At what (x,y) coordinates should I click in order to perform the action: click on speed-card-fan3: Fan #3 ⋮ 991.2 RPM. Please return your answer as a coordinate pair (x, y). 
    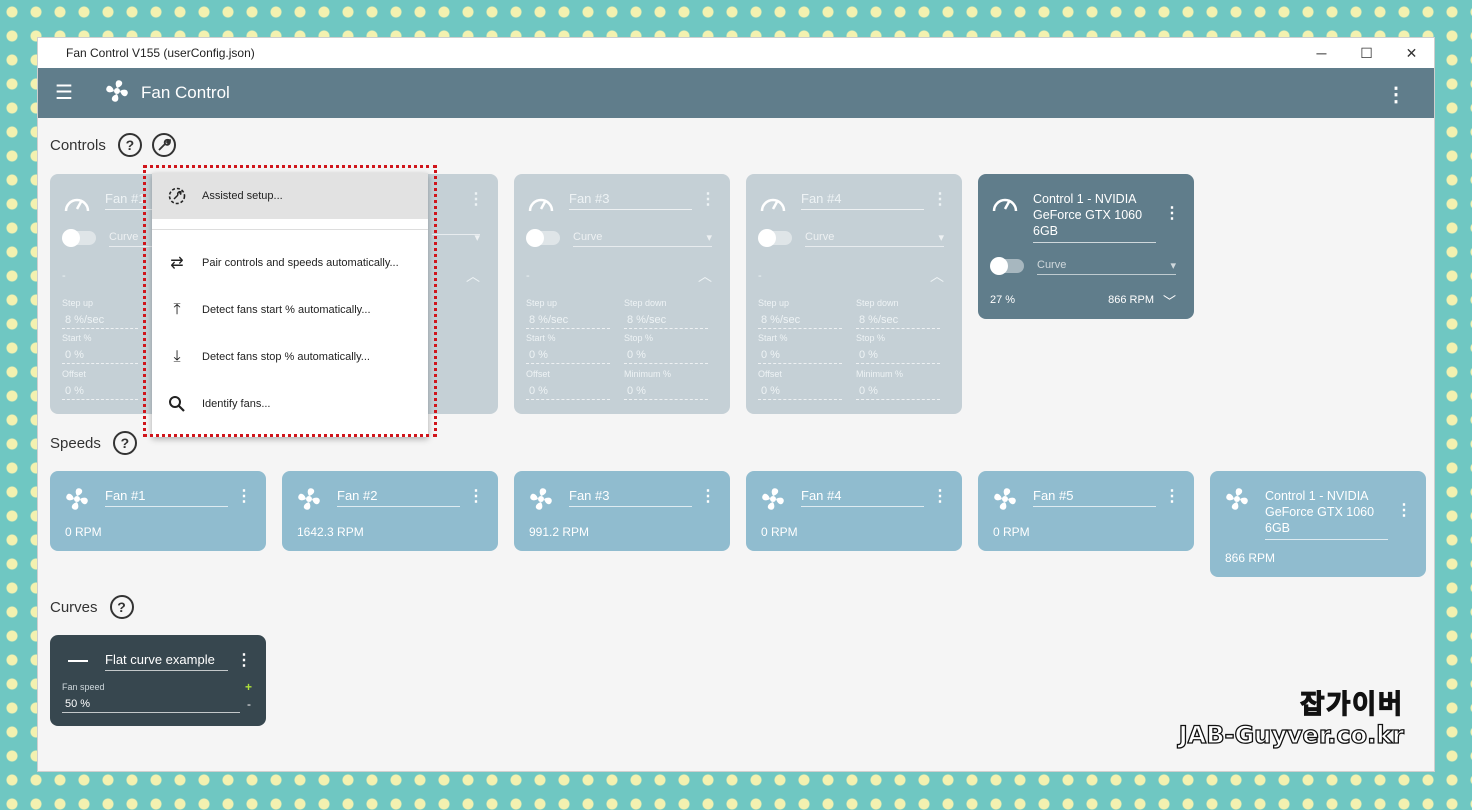
    Looking at the image, I should click on (622, 511).